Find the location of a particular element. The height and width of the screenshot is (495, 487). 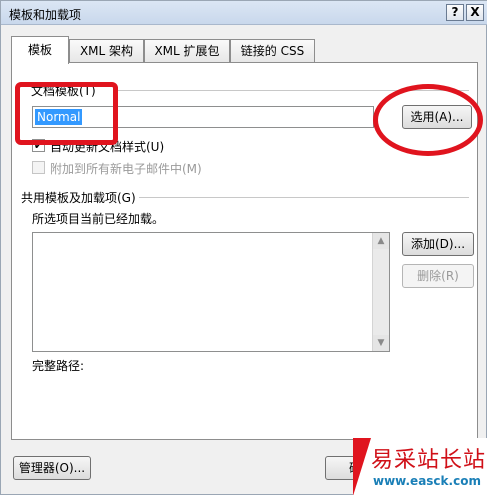

full-path-label: 完整路径: is located at coordinates (58, 366).